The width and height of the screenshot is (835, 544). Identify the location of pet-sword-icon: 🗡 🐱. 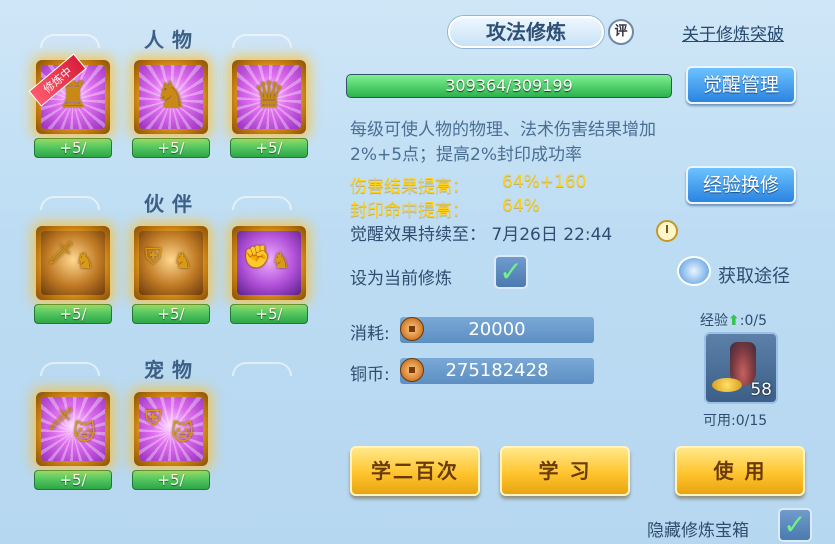
(73, 429).